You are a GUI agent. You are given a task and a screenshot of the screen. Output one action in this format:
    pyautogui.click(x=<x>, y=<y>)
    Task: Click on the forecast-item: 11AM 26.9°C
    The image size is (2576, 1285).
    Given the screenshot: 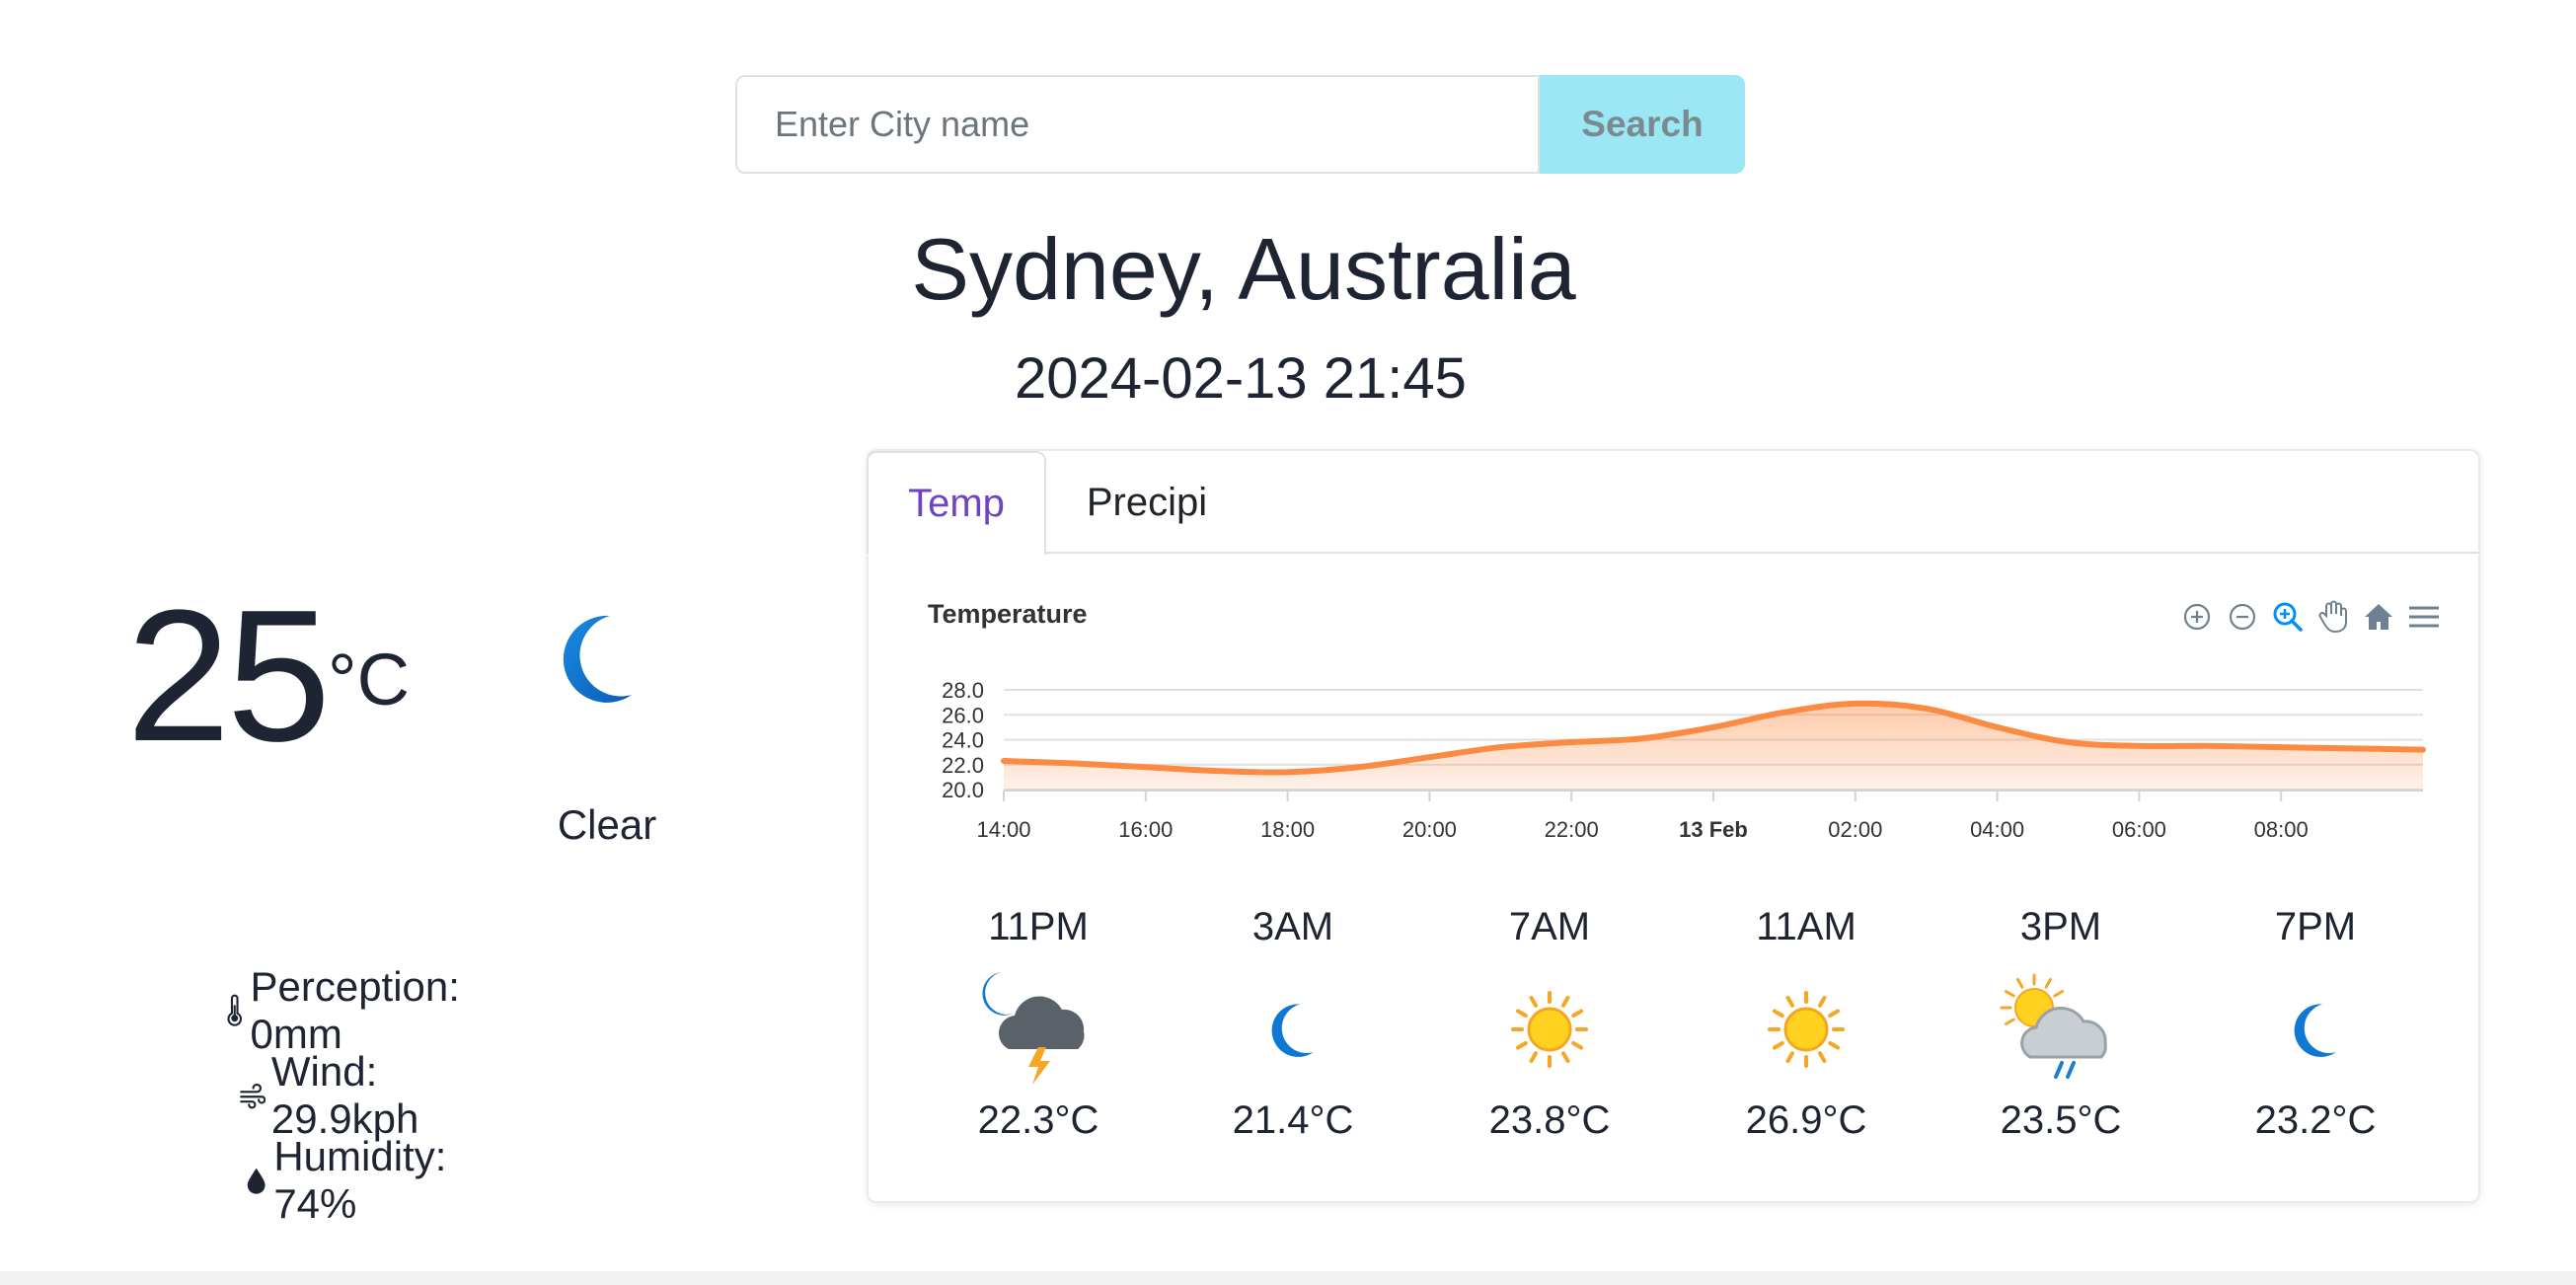 What is the action you would take?
    pyautogui.click(x=1806, y=1024)
    